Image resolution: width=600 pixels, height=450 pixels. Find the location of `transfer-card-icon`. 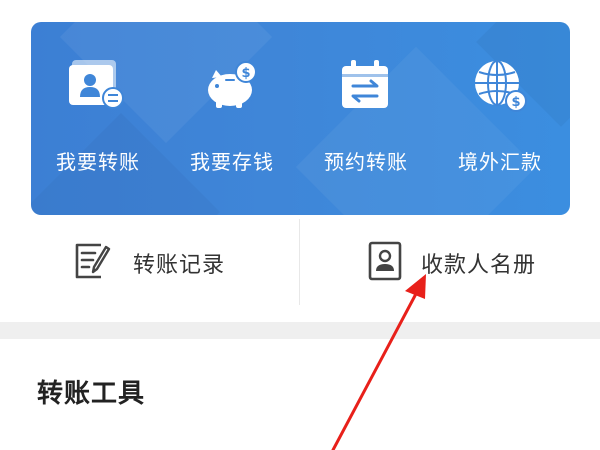

transfer-card-icon is located at coordinates (98, 86).